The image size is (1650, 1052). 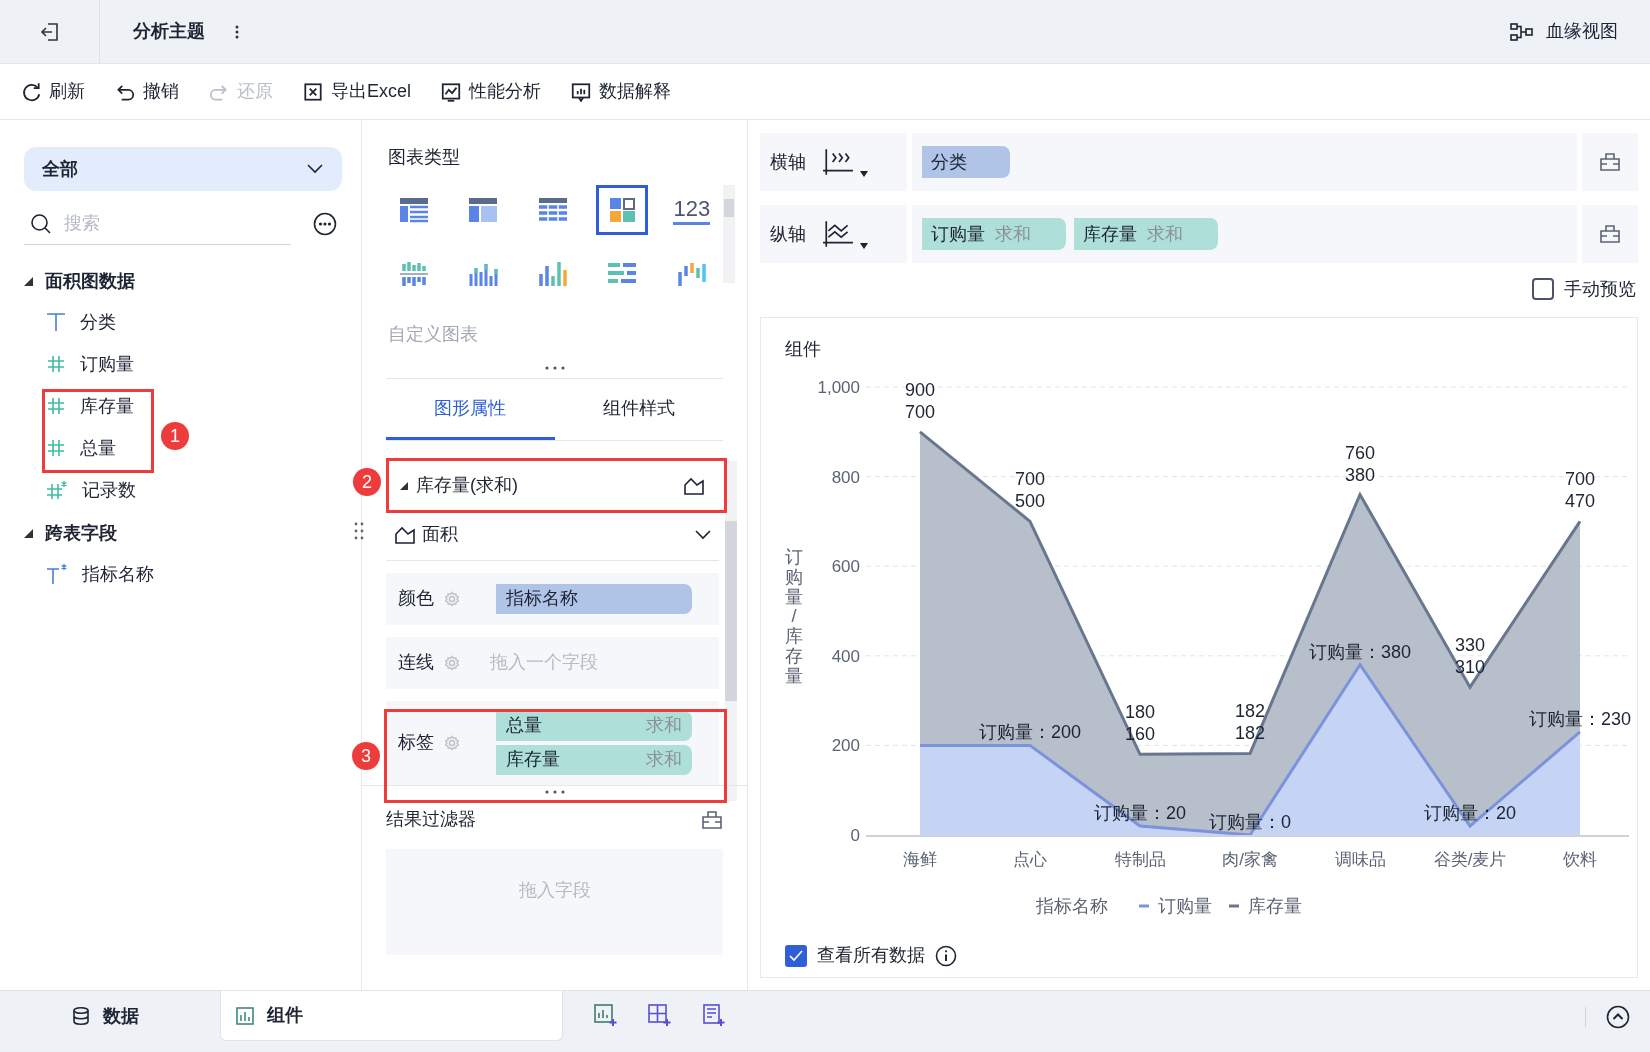 What do you see at coordinates (483, 210) in the screenshot?
I see `crosstab-icon` at bounding box center [483, 210].